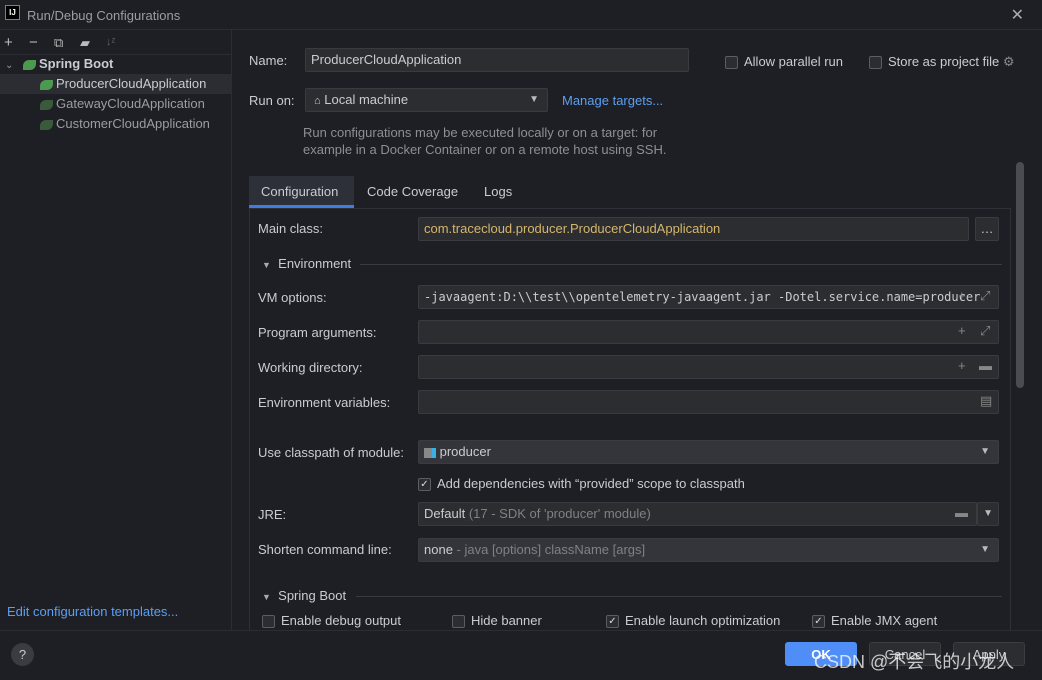 The image size is (1042, 680). Describe the element at coordinates (58, 43) in the screenshot. I see `copy-icon: ⧉` at that location.